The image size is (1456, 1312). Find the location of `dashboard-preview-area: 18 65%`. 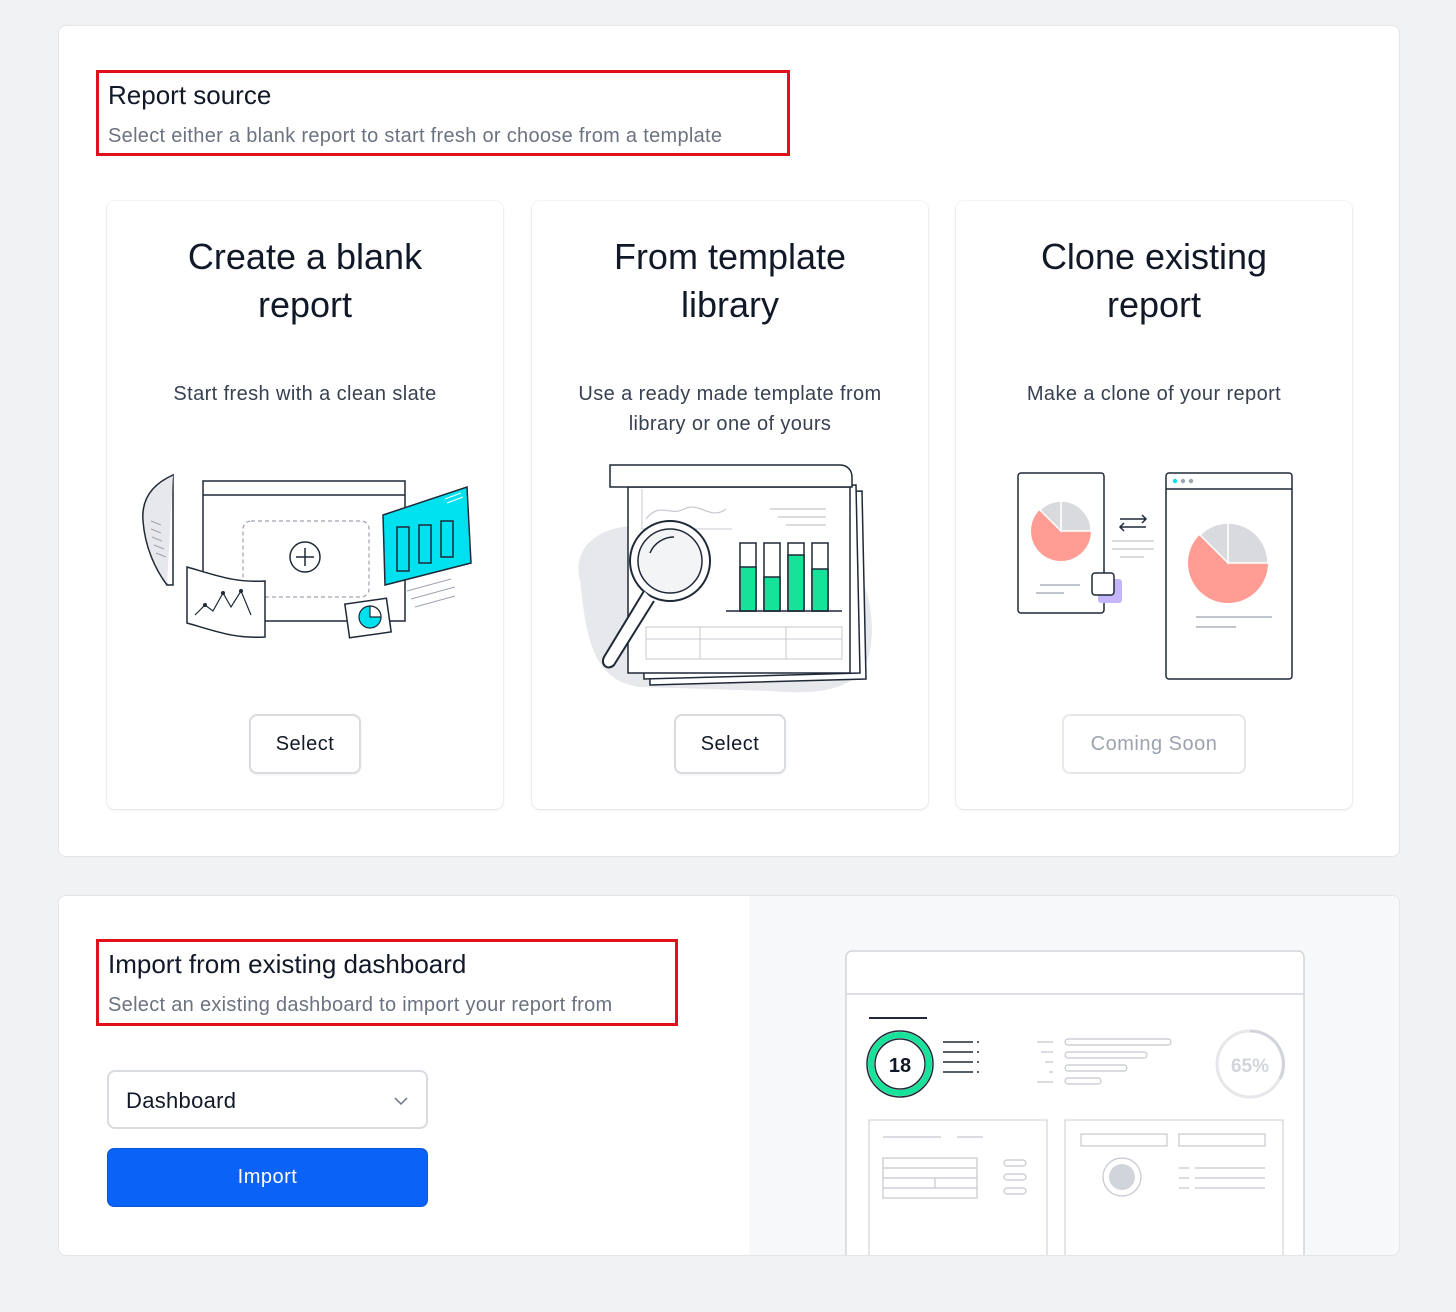

dashboard-preview-area: 18 65% is located at coordinates (1074, 1075).